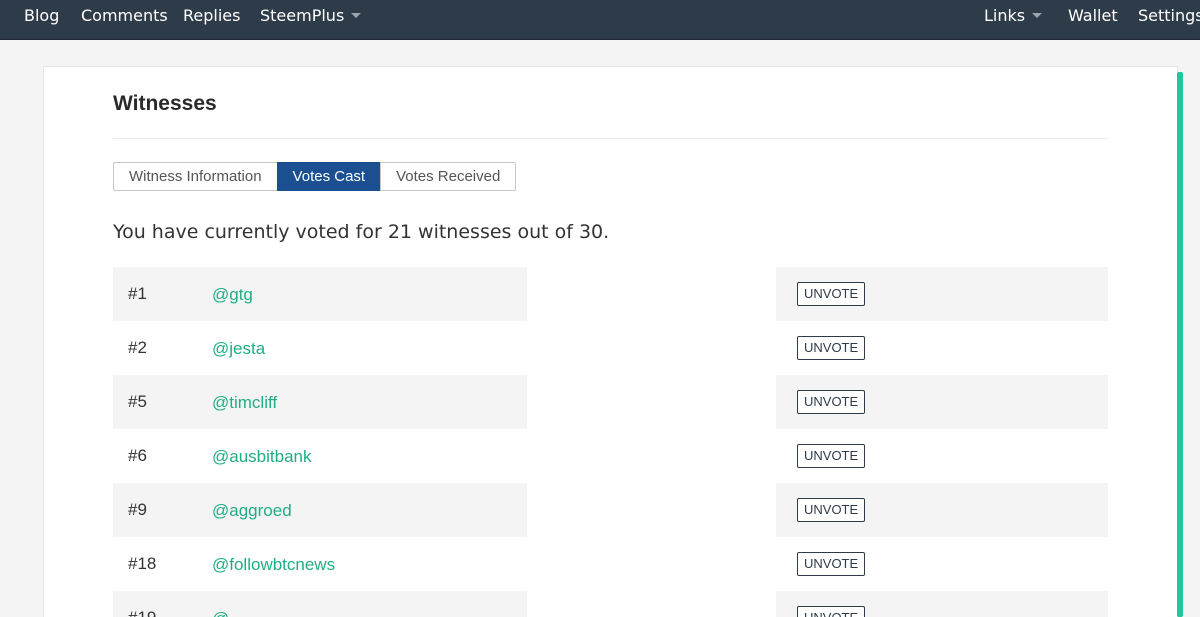 Image resolution: width=1200 pixels, height=617 pixels. Describe the element at coordinates (1169, 15) in the screenshot. I see `nav-settings: Settings` at that location.